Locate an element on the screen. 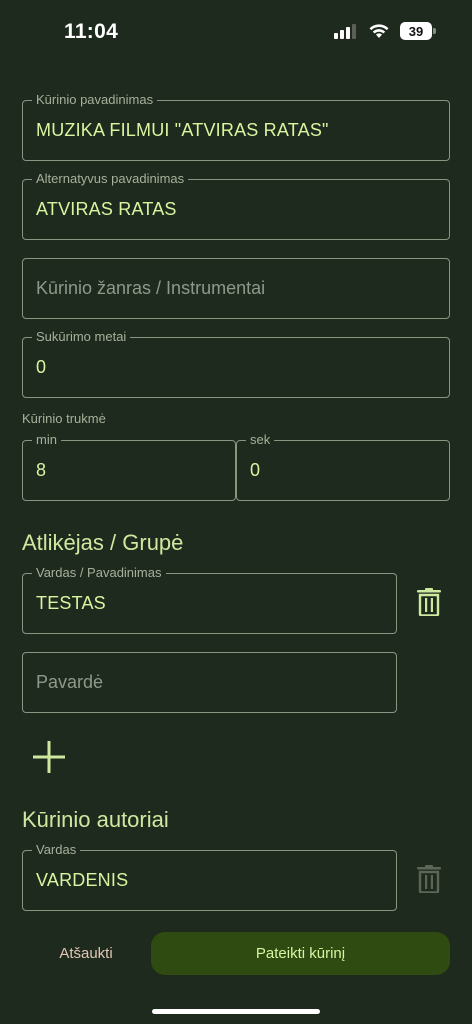 The height and width of the screenshot is (1024, 472). status-icons: 39 is located at coordinates (385, 31).